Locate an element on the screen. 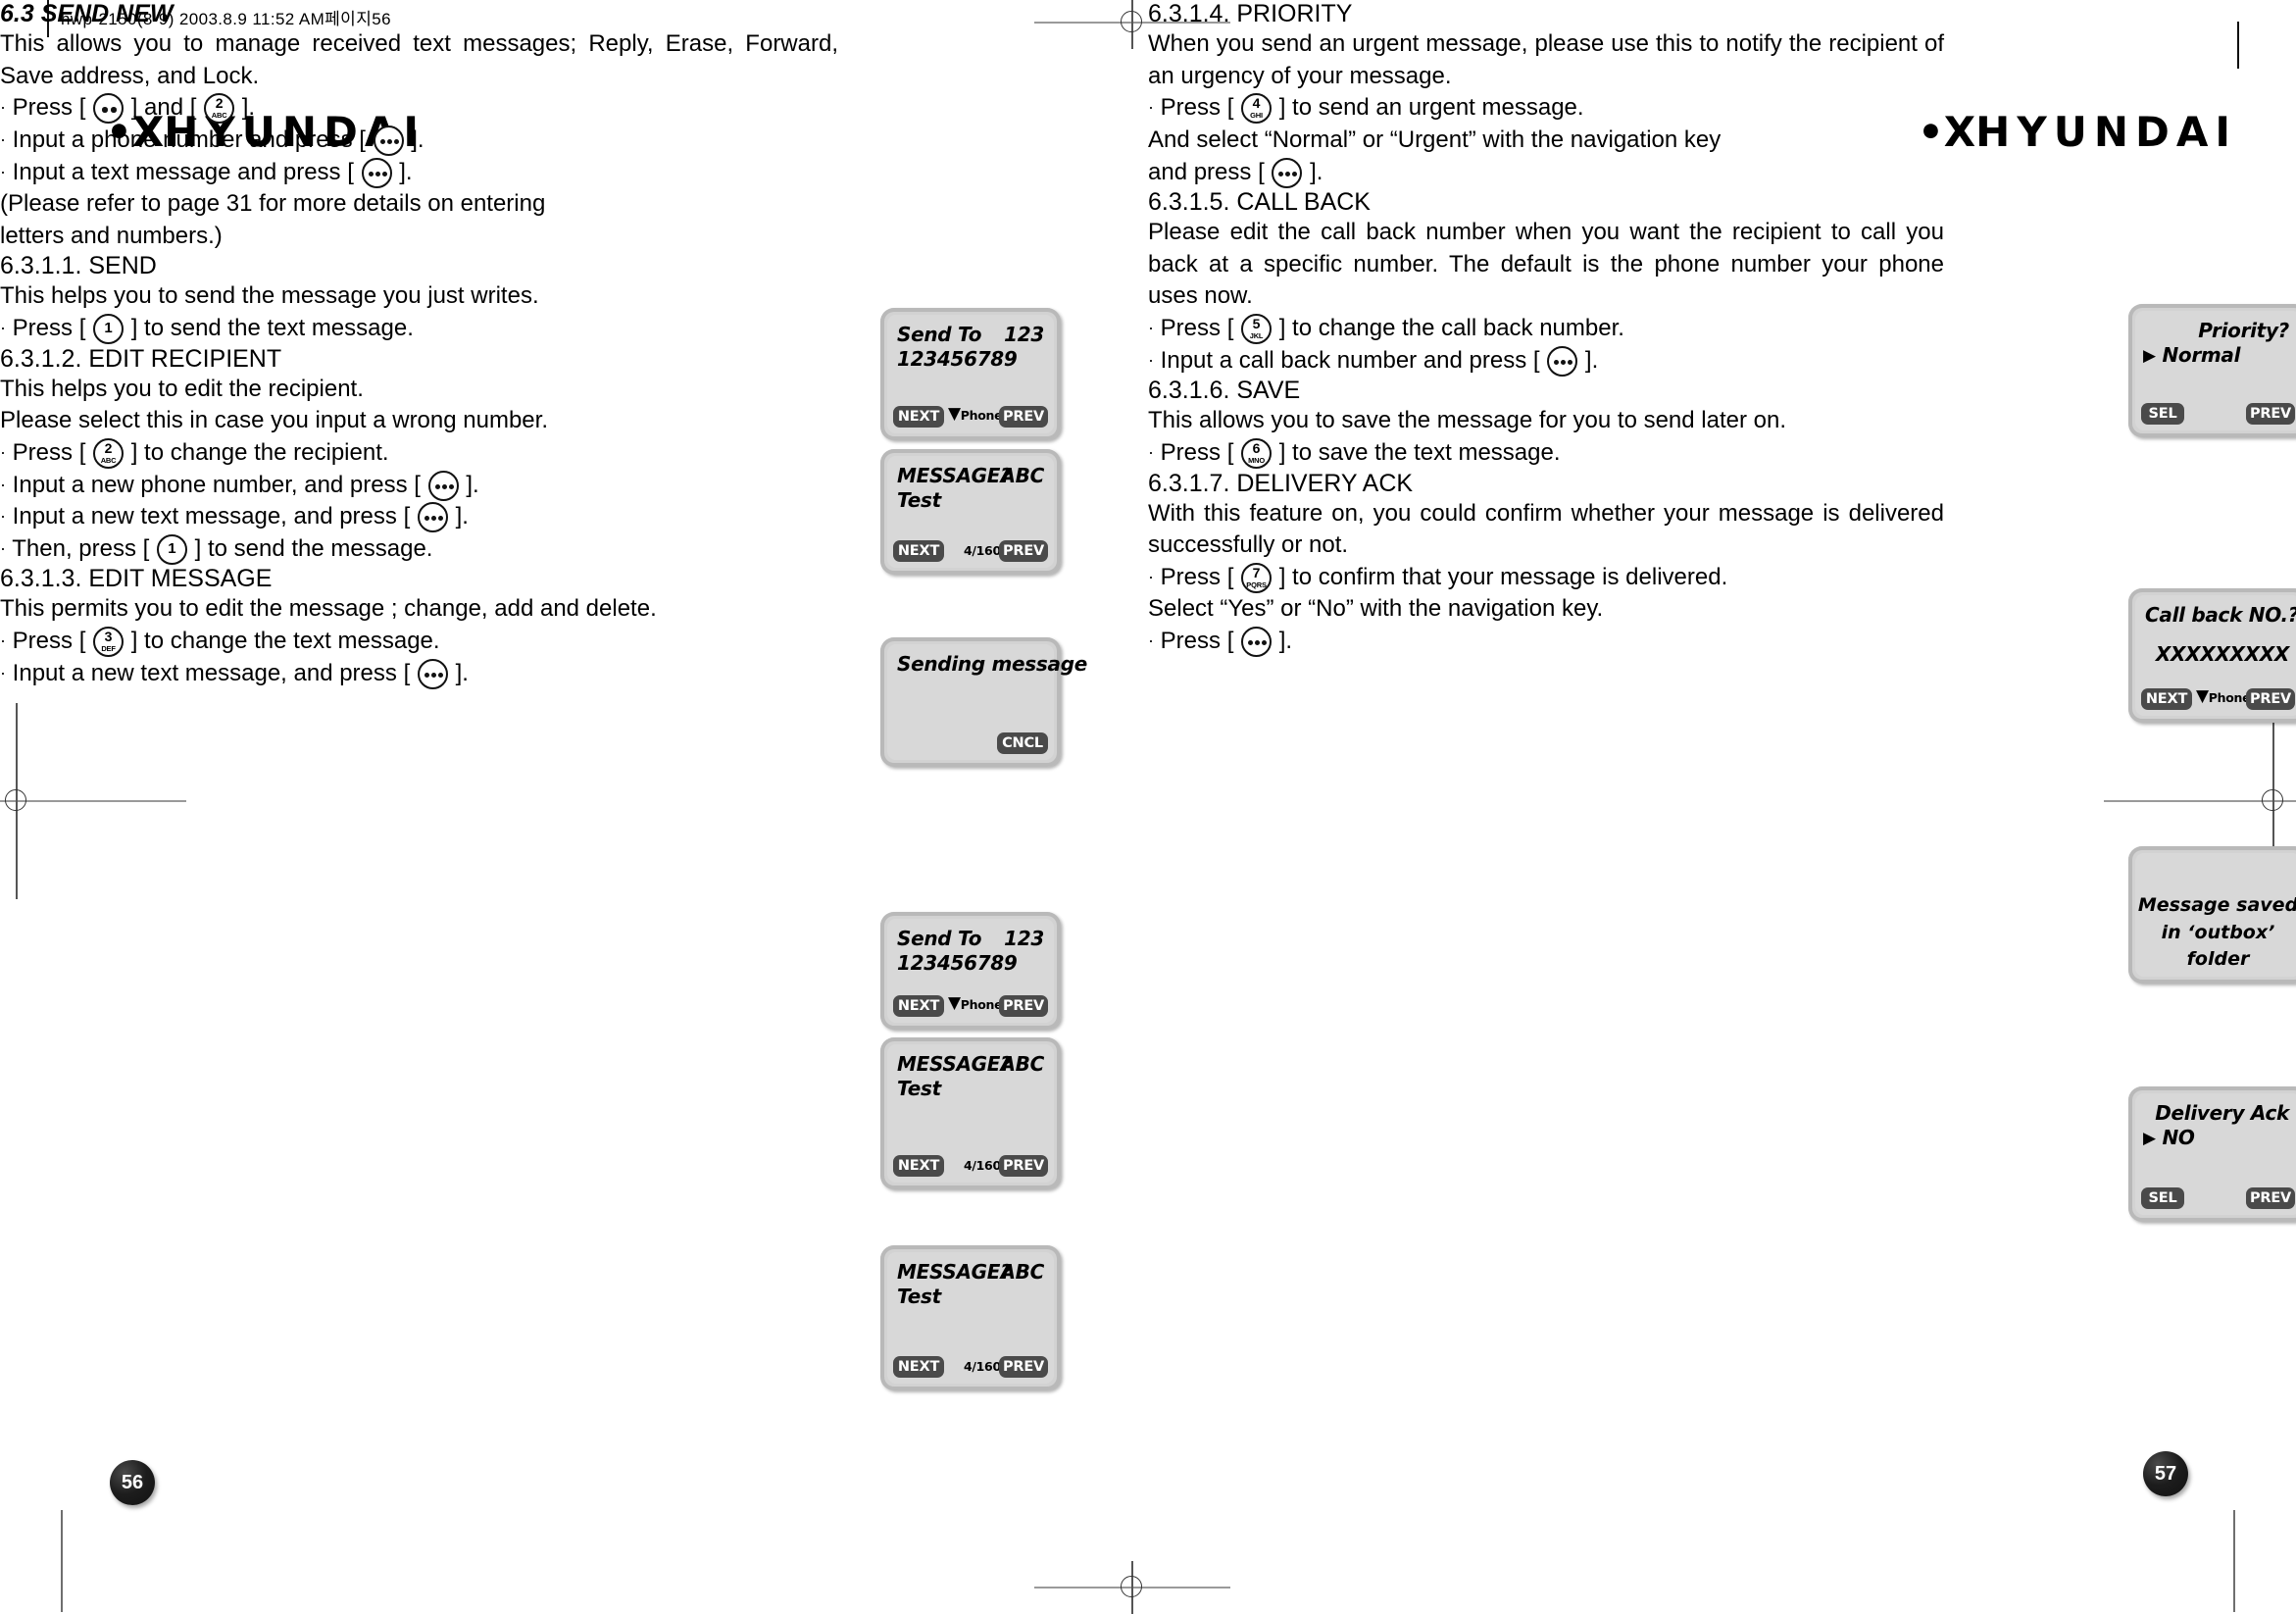 Image resolution: width=2296 pixels, height=1614 pixels. lcd-value: XXXXXXXXX is located at coordinates (2222, 654).